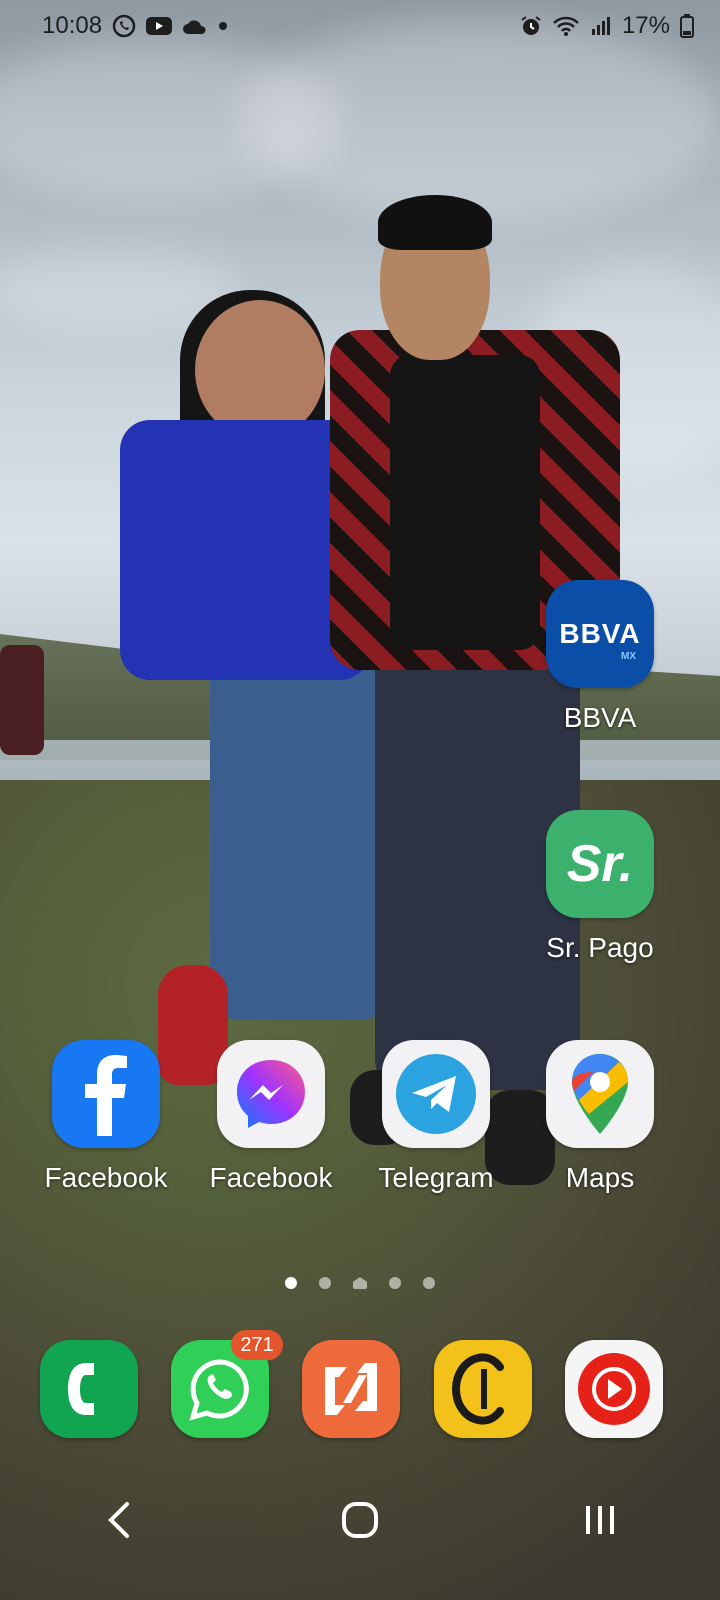 The height and width of the screenshot is (1600, 720). Describe the element at coordinates (566, 26) in the screenshot. I see `wifi-icon` at that location.